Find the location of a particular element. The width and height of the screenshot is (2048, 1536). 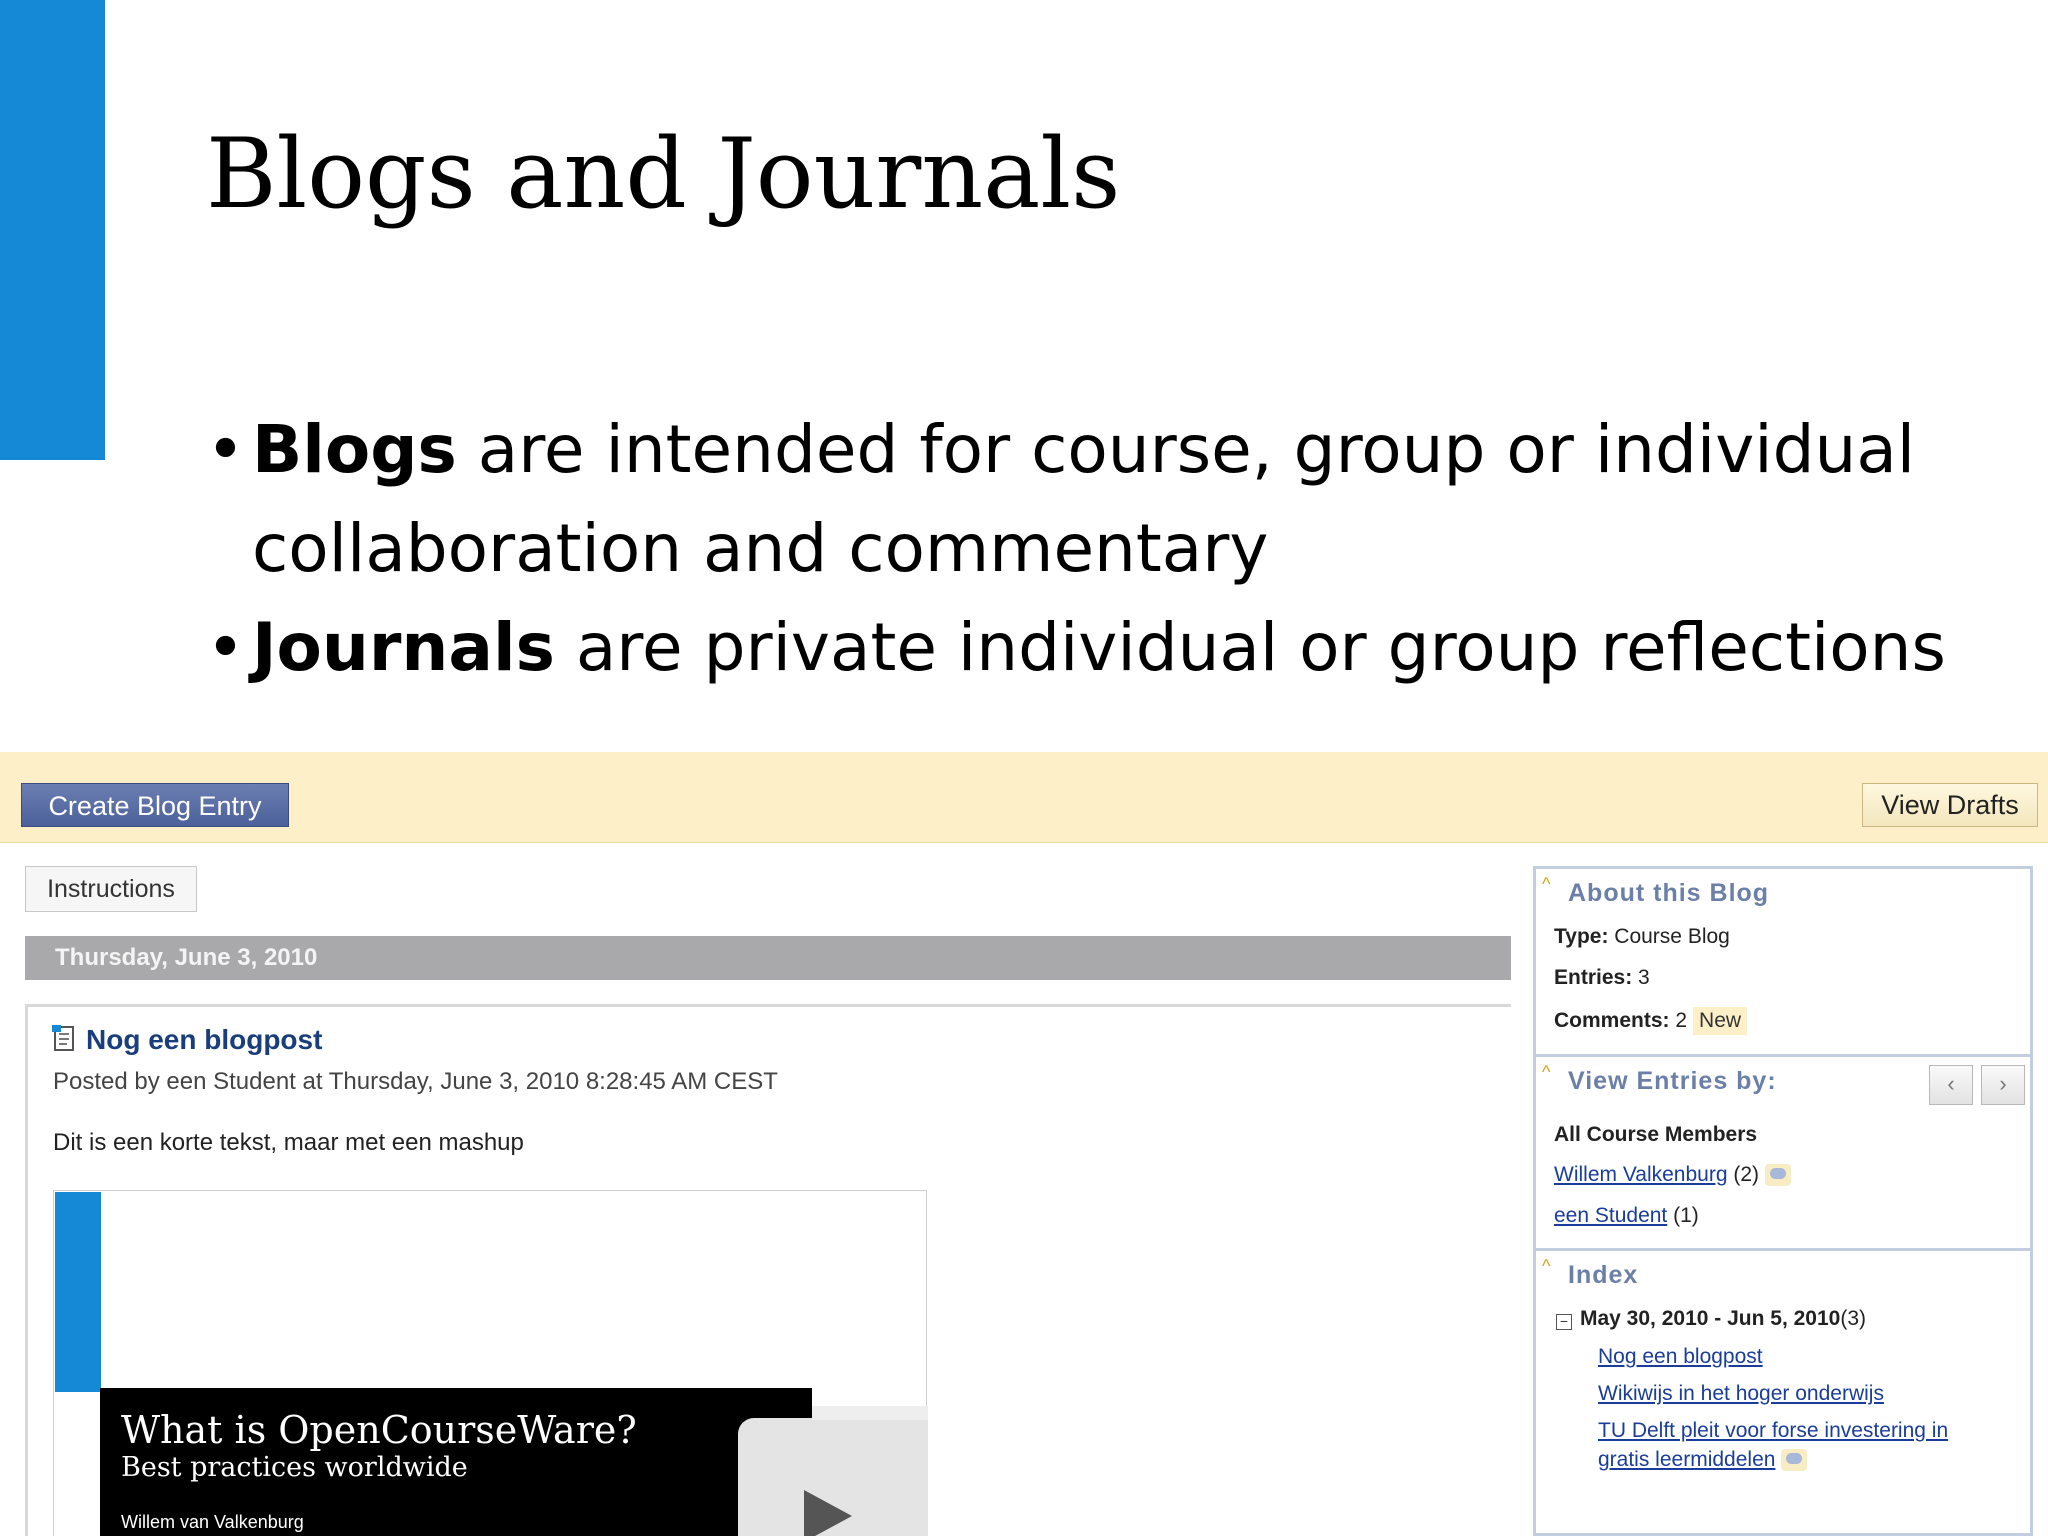

bullet-text-continued: collaboration and commentary is located at coordinates (760, 548).